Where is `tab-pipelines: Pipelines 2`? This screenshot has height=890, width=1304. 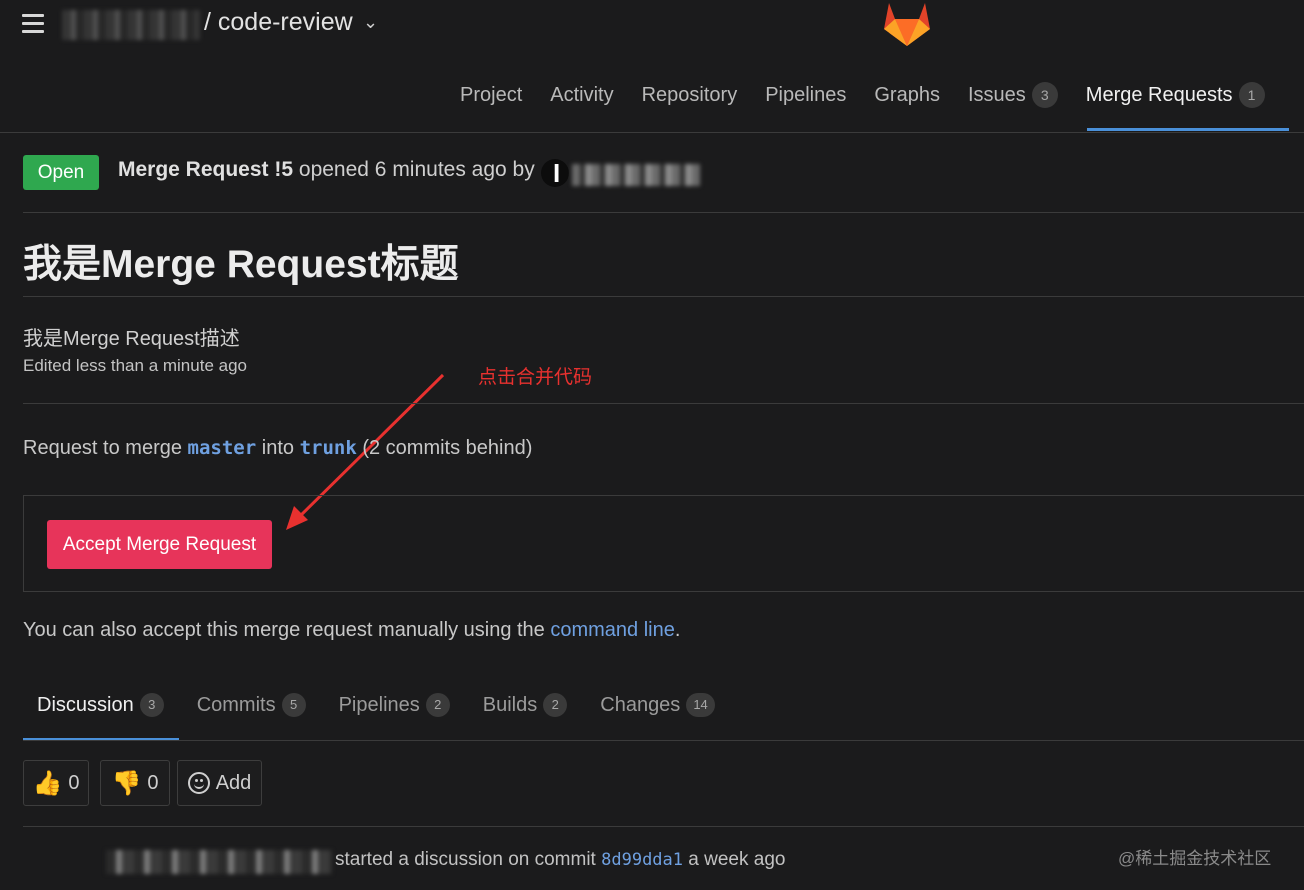 tab-pipelines: Pipelines 2 is located at coordinates (394, 705).